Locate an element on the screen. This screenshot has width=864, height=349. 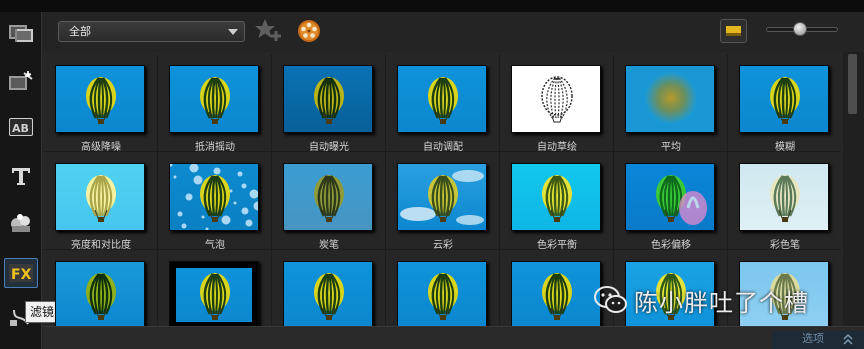
effect-tile: 自动曝光 is located at coordinates (329, 103).